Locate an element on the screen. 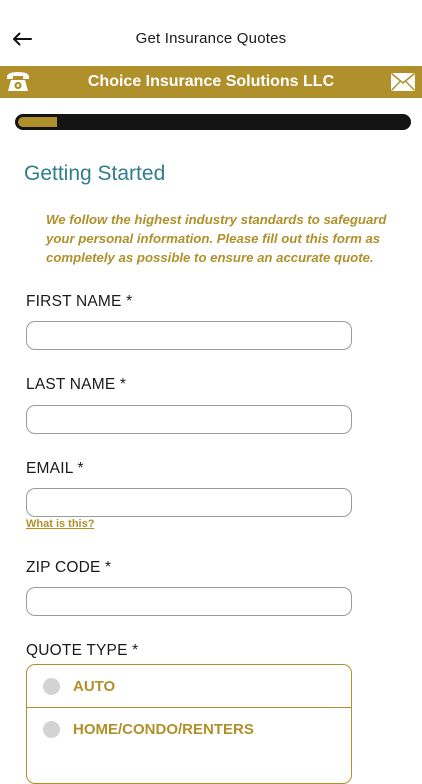 Image resolution: width=422 pixels, height=784 pixels. email-label: EMAIL * is located at coordinates (55, 468).